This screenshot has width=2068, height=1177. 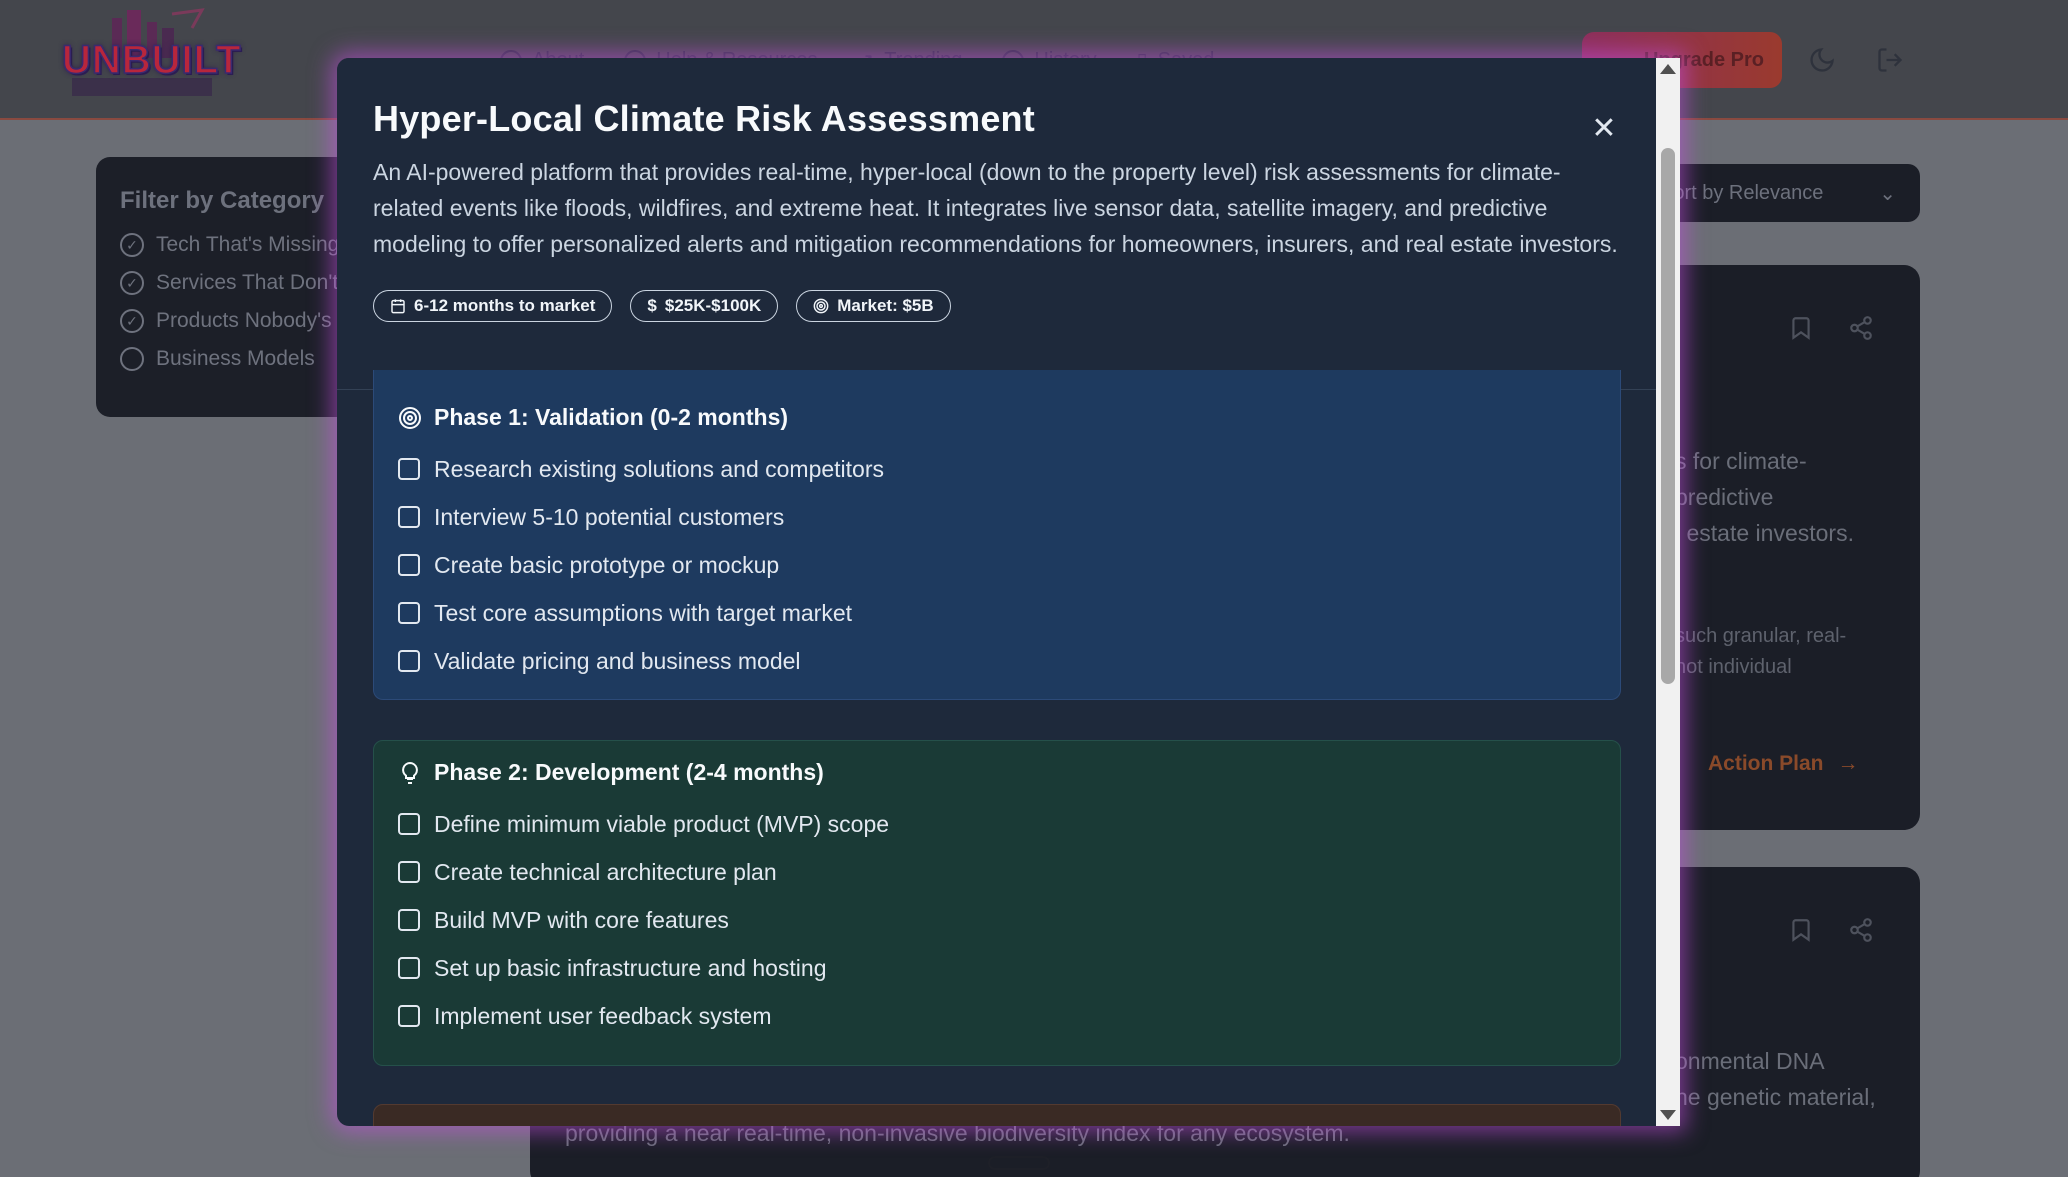 What do you see at coordinates (1668, 1115) in the screenshot?
I see `scroll-down-arrow` at bounding box center [1668, 1115].